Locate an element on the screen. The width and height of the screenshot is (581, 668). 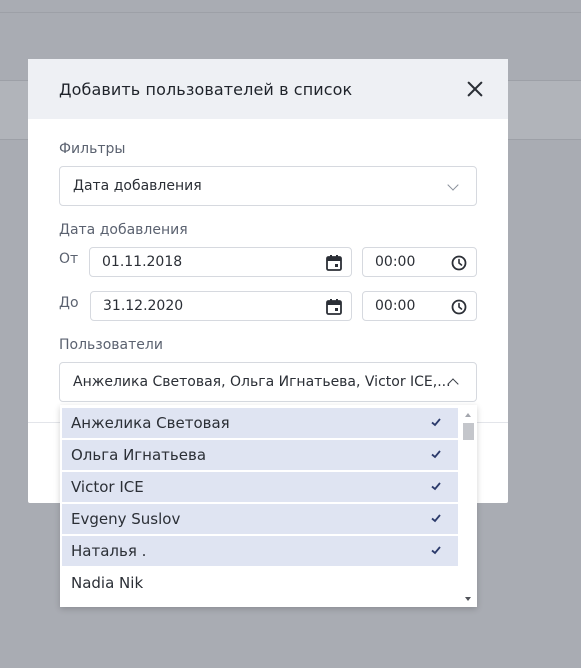
modal-header: Добавить пользователей в список is located at coordinates (268, 89).